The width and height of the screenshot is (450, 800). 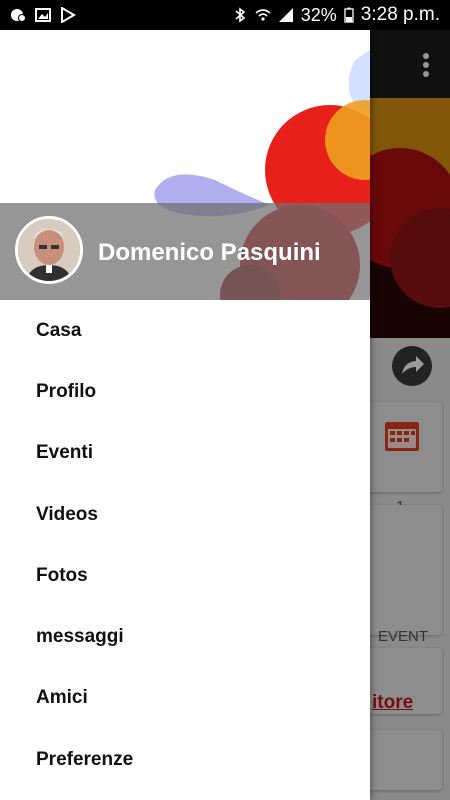 What do you see at coordinates (185, 575) in the screenshot?
I see `menu-item-fotos: Fotos` at bounding box center [185, 575].